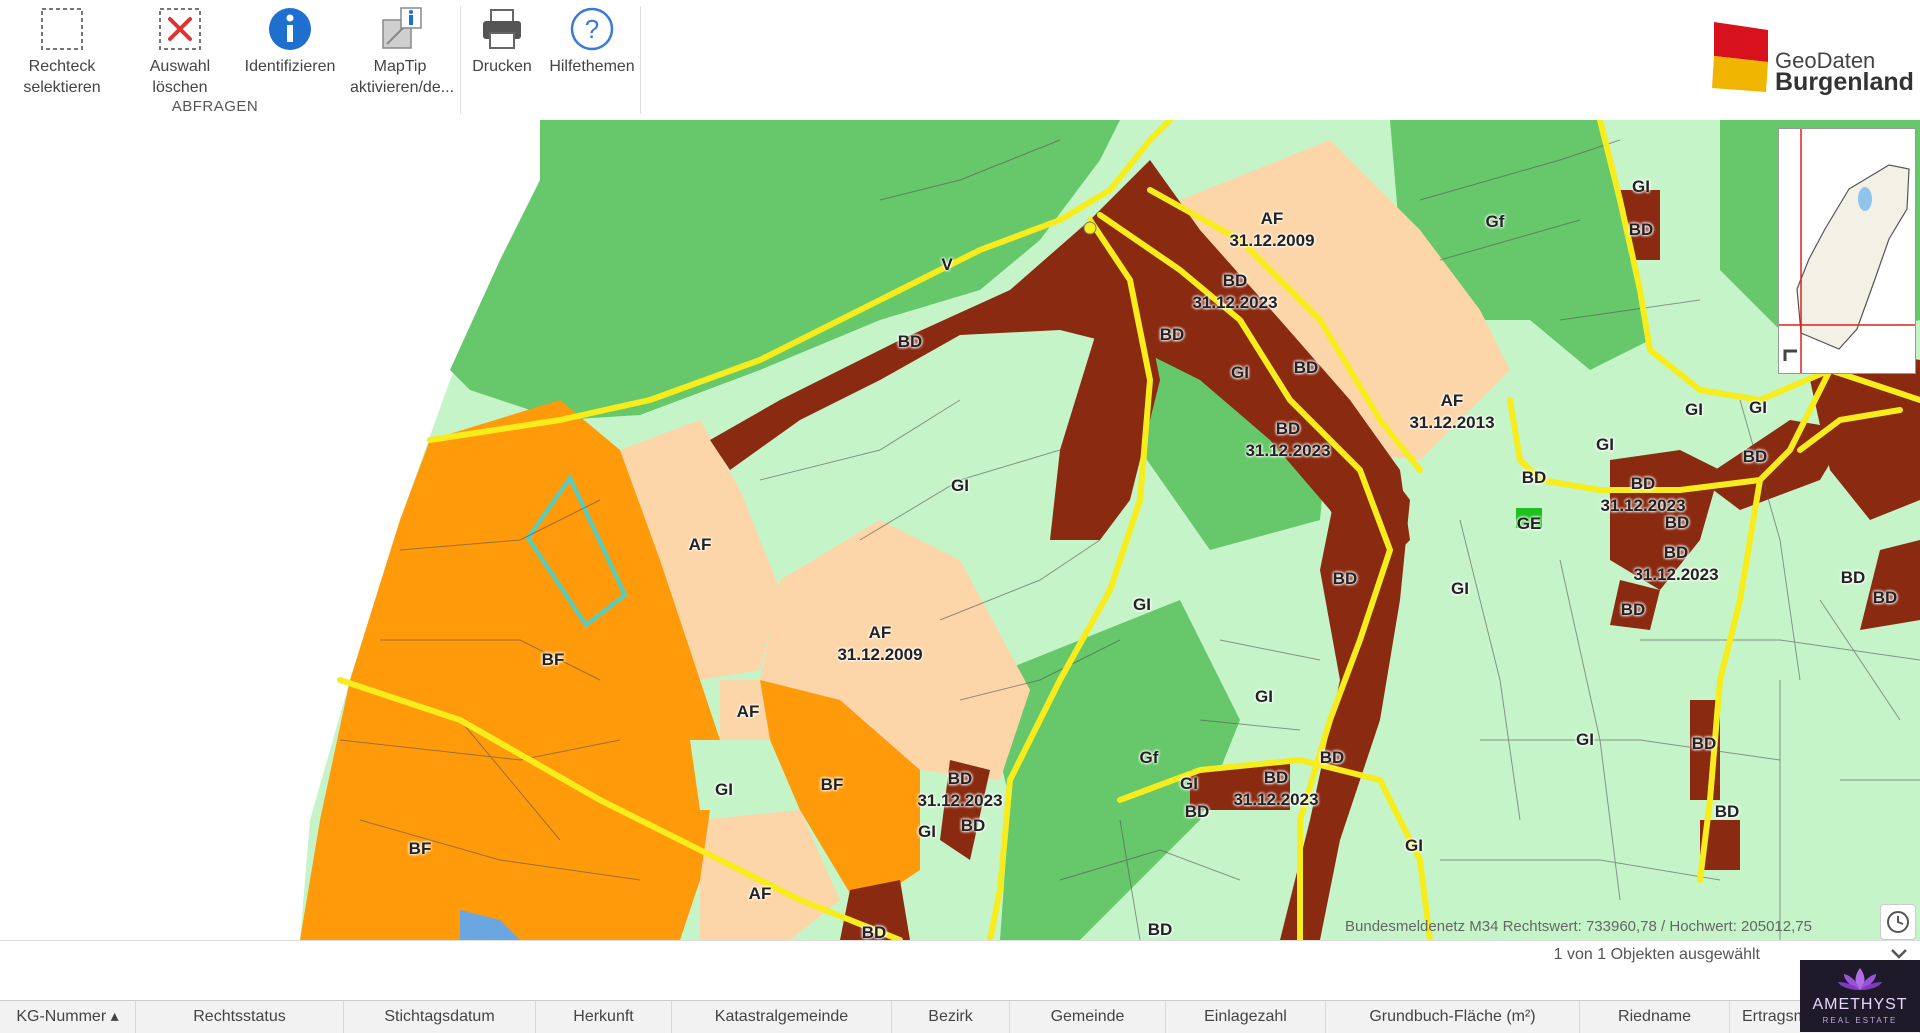 This screenshot has width=1920, height=1033. What do you see at coordinates (951, 1017) in the screenshot?
I see `column-header-bezirk: Bezirk` at bounding box center [951, 1017].